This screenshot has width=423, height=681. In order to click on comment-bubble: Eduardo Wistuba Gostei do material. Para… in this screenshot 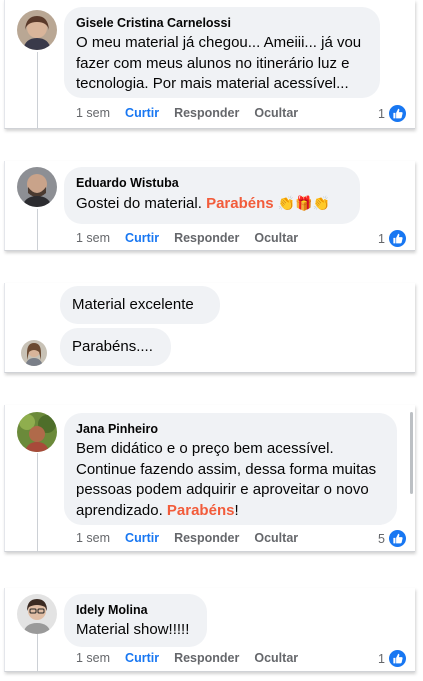, I will do `click(212, 195)`.